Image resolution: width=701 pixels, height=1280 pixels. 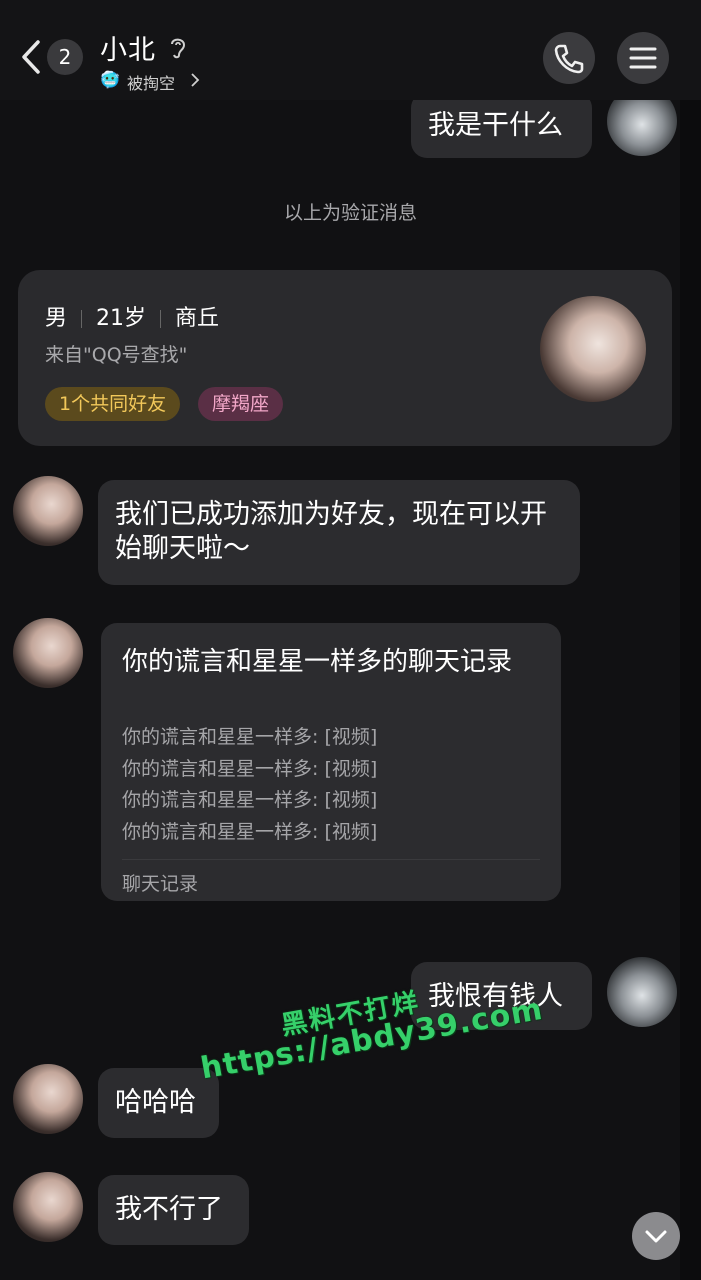 I want to click on friend-profile-card: 男 21岁 商丘 来自"QQ号查找" 1个共同好友 摩羯座, so click(x=345, y=358).